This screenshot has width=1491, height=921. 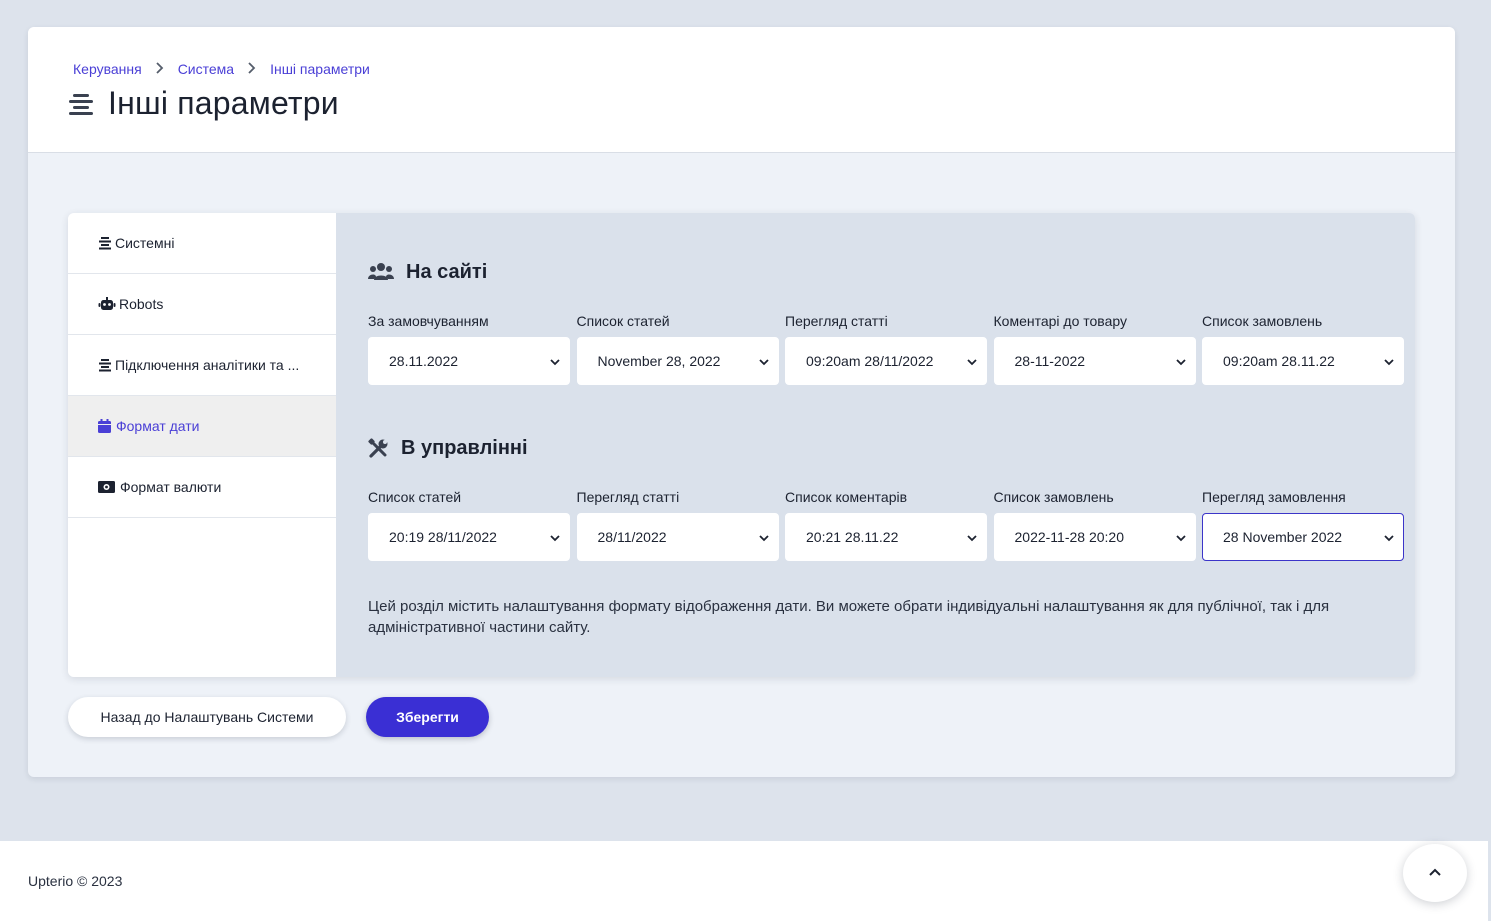 I want to click on field-label: Коментарі до товару, so click(x=1060, y=321).